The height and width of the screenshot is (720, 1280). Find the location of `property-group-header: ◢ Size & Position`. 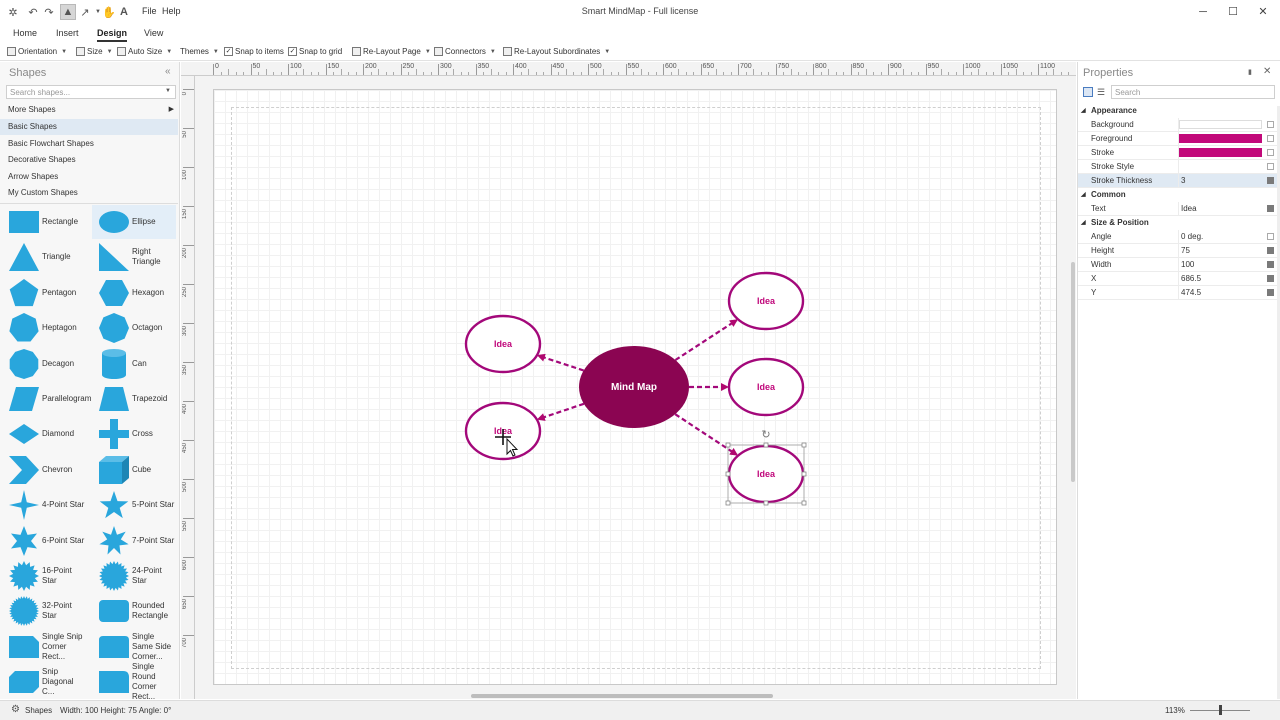

property-group-header: ◢ Size & Position is located at coordinates (1179, 223).